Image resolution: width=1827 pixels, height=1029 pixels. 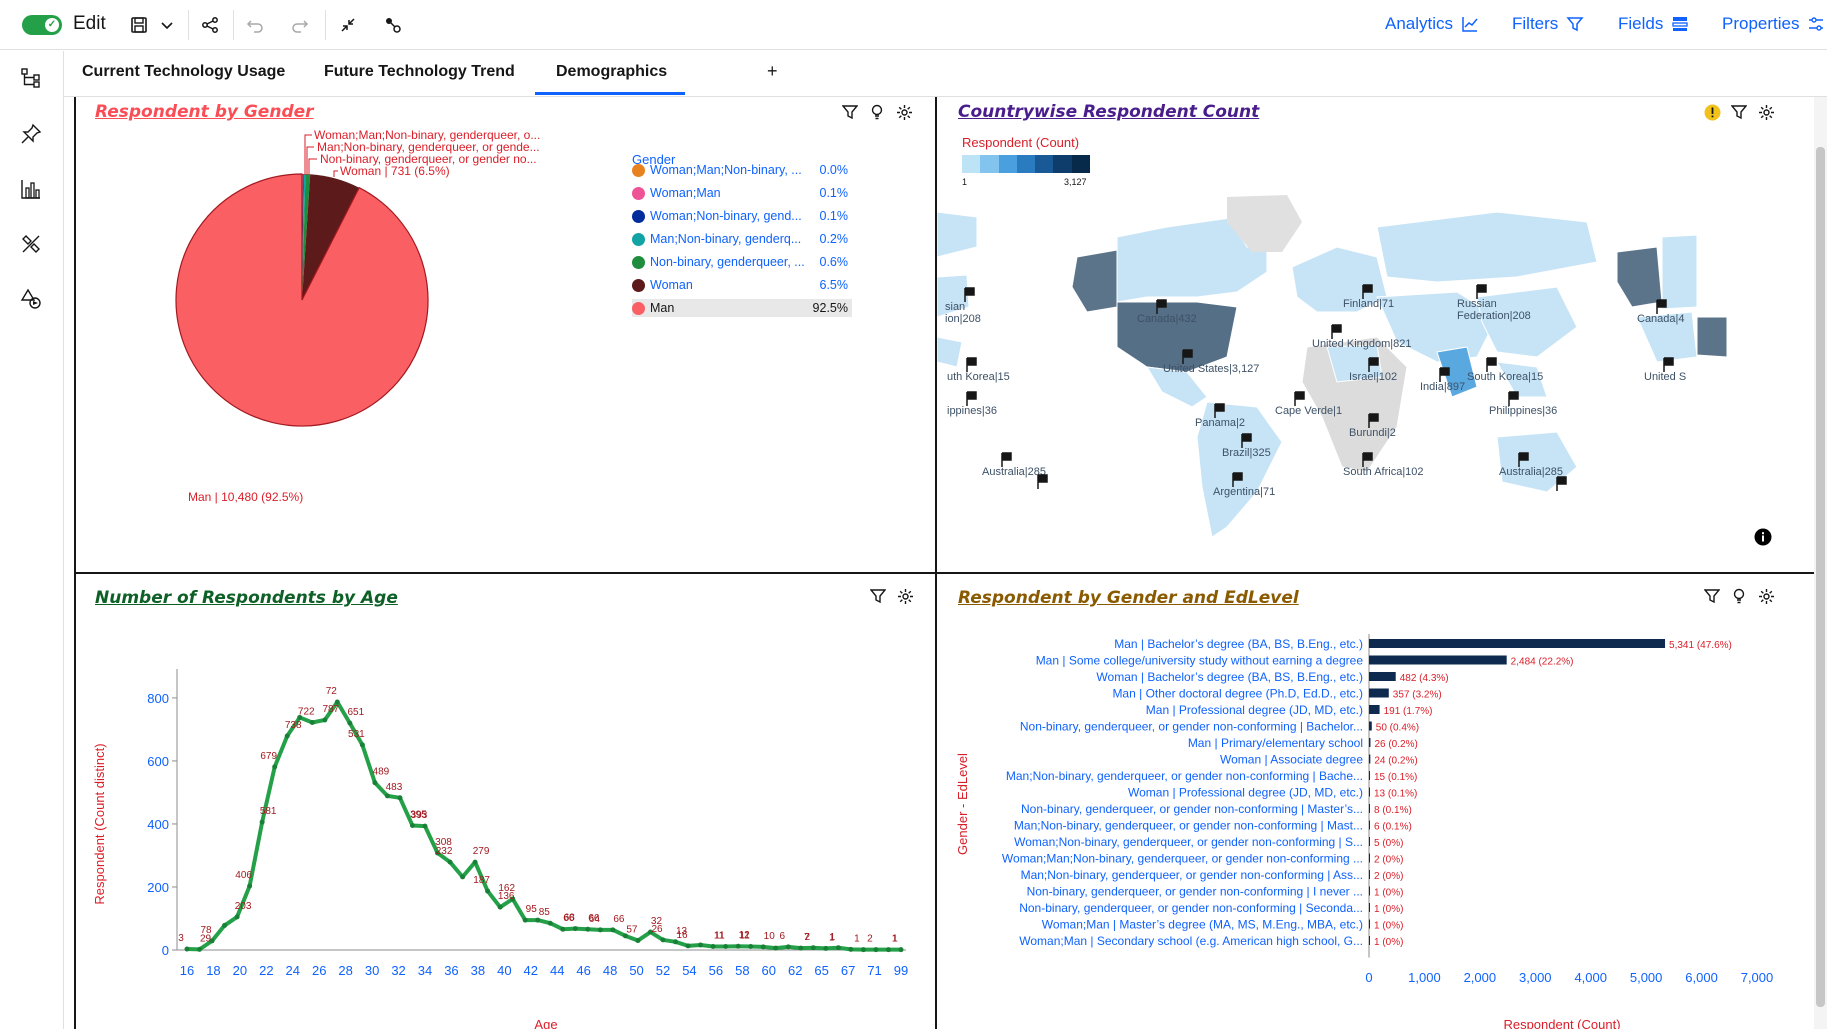 I want to click on scrollbar-thumb, so click(x=1820, y=577).